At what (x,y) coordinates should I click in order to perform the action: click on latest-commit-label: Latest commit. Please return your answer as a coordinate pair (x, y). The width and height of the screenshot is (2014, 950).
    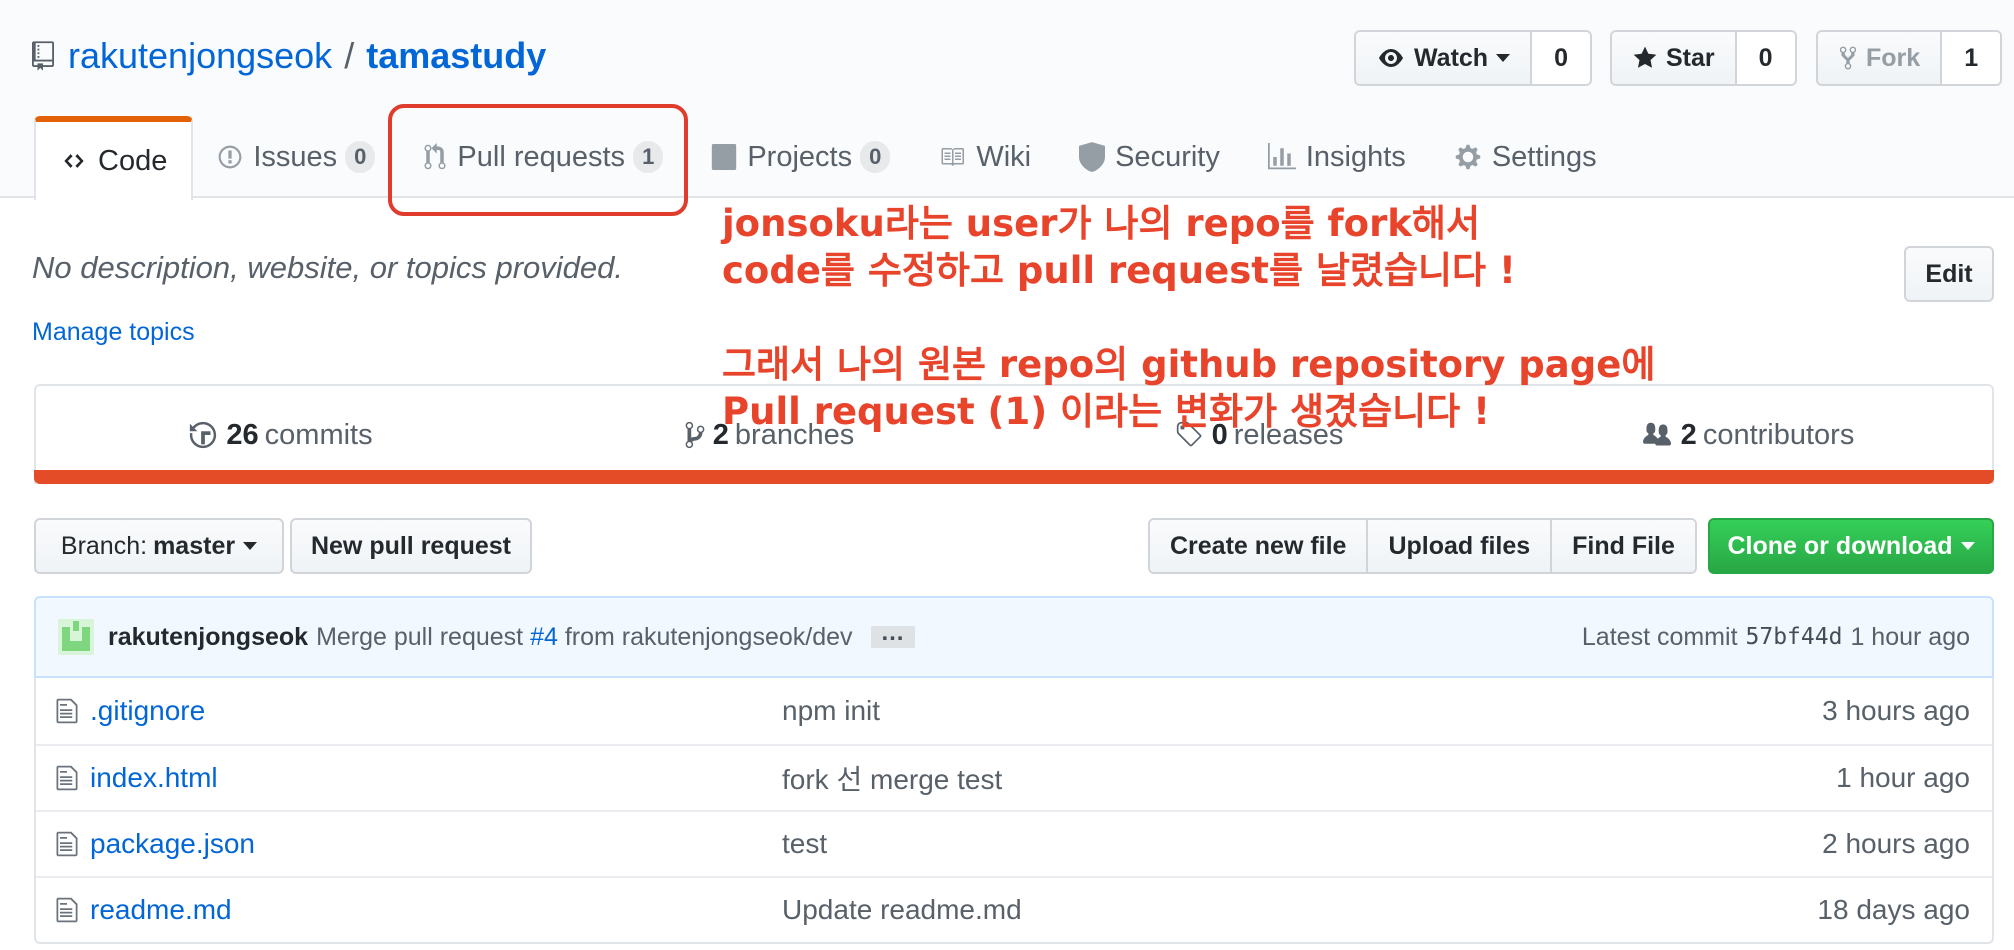
    Looking at the image, I should click on (1659, 636).